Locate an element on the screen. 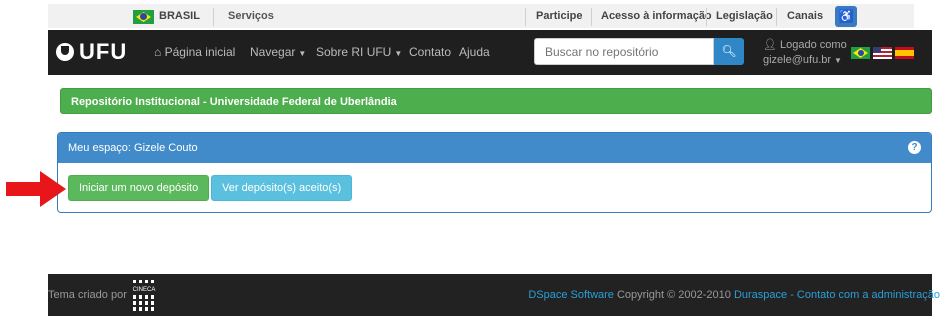 This screenshot has width=947, height=316. logo-text: UFU is located at coordinates (103, 51).